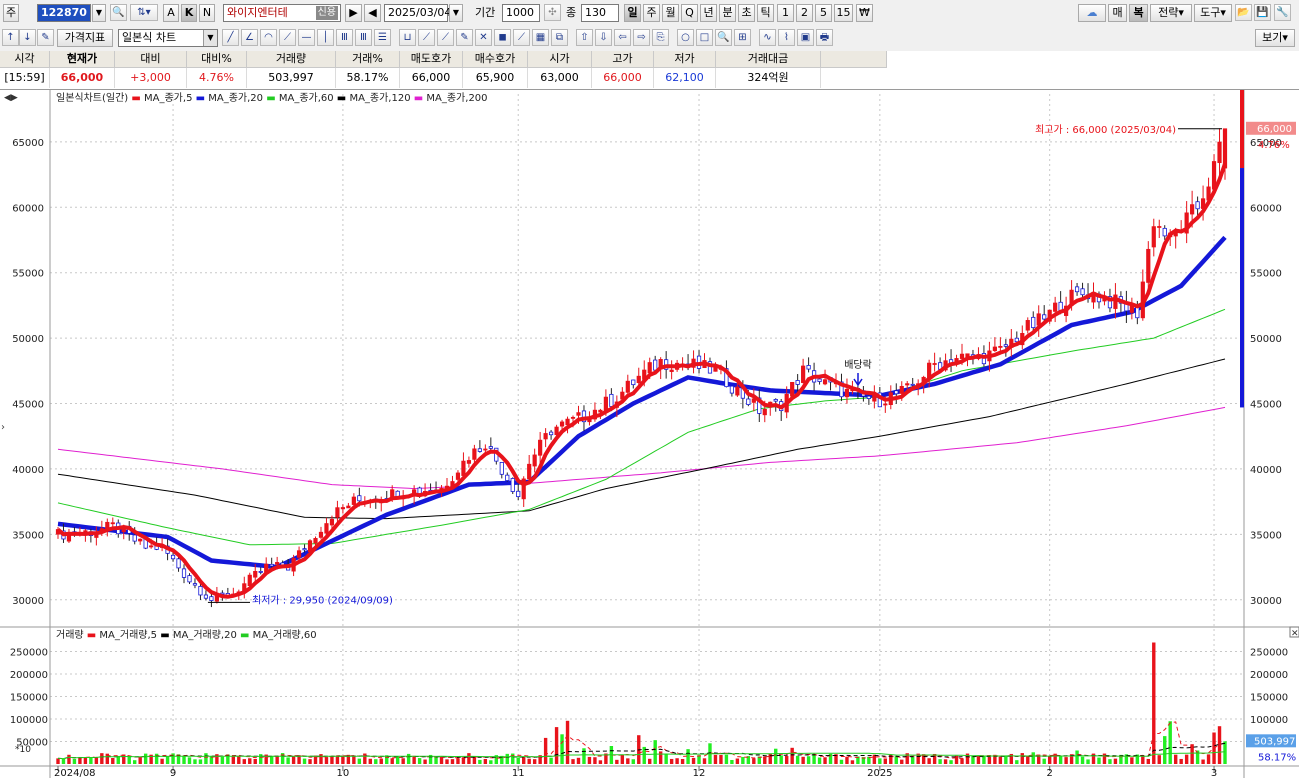 This screenshot has height=778, width=1299. What do you see at coordinates (727, 13) in the screenshot?
I see `period-minute: 분` at bounding box center [727, 13].